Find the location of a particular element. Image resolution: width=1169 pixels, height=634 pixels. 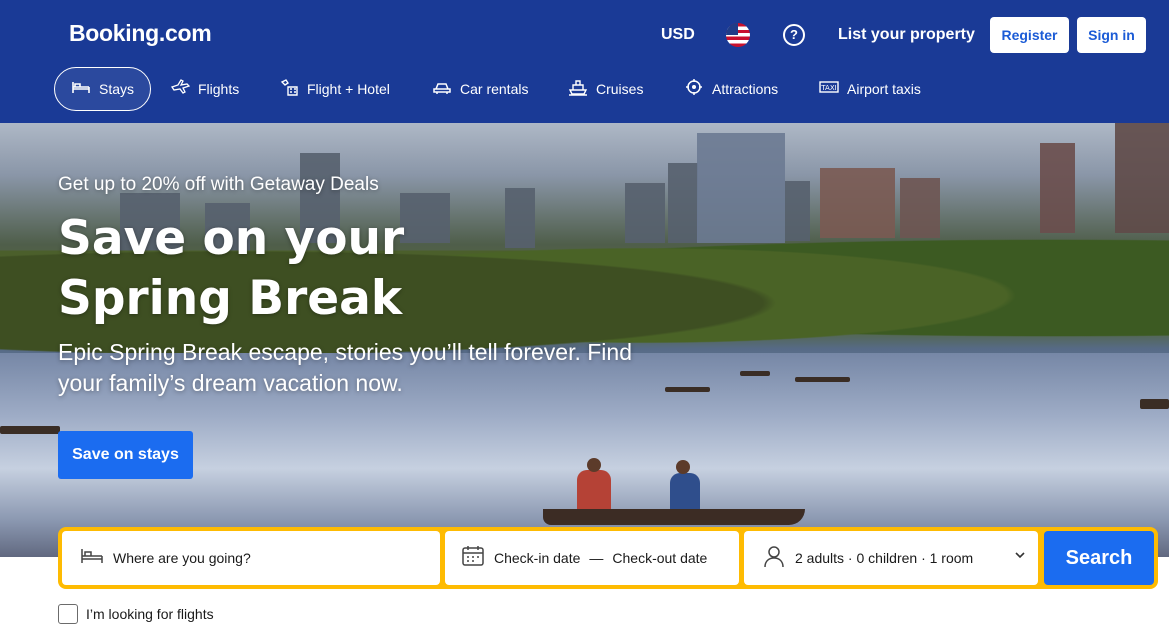

nav-label: Car rentals is located at coordinates (494, 89).